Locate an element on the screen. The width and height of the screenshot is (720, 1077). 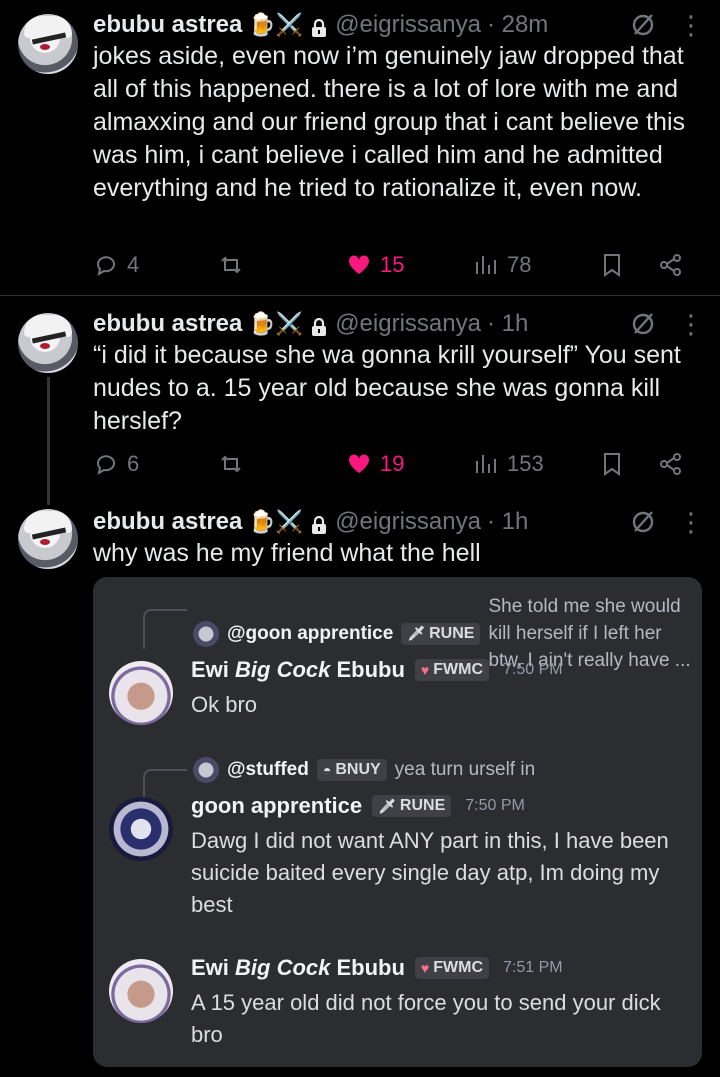
view-count: 78 is located at coordinates (519, 264).